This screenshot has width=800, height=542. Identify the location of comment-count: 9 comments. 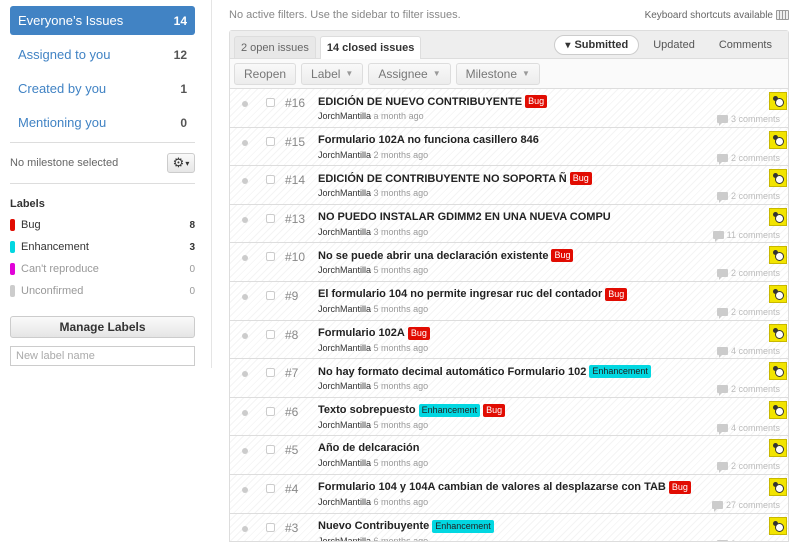
(755, 540).